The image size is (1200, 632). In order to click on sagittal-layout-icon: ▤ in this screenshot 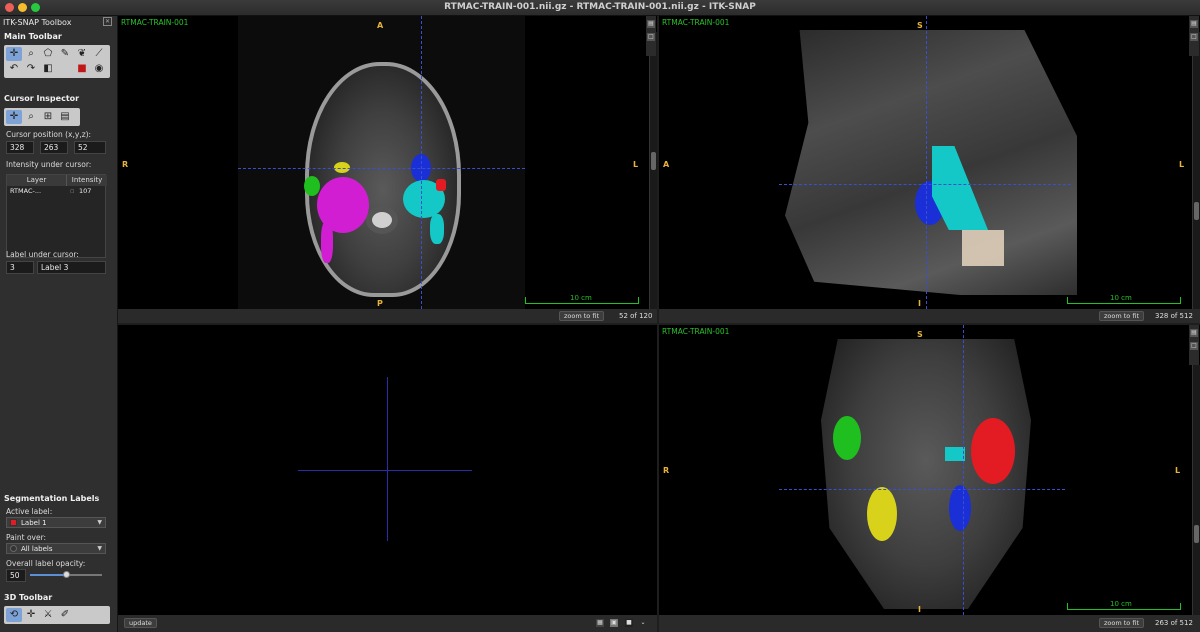, I will do `click(1194, 24)`.